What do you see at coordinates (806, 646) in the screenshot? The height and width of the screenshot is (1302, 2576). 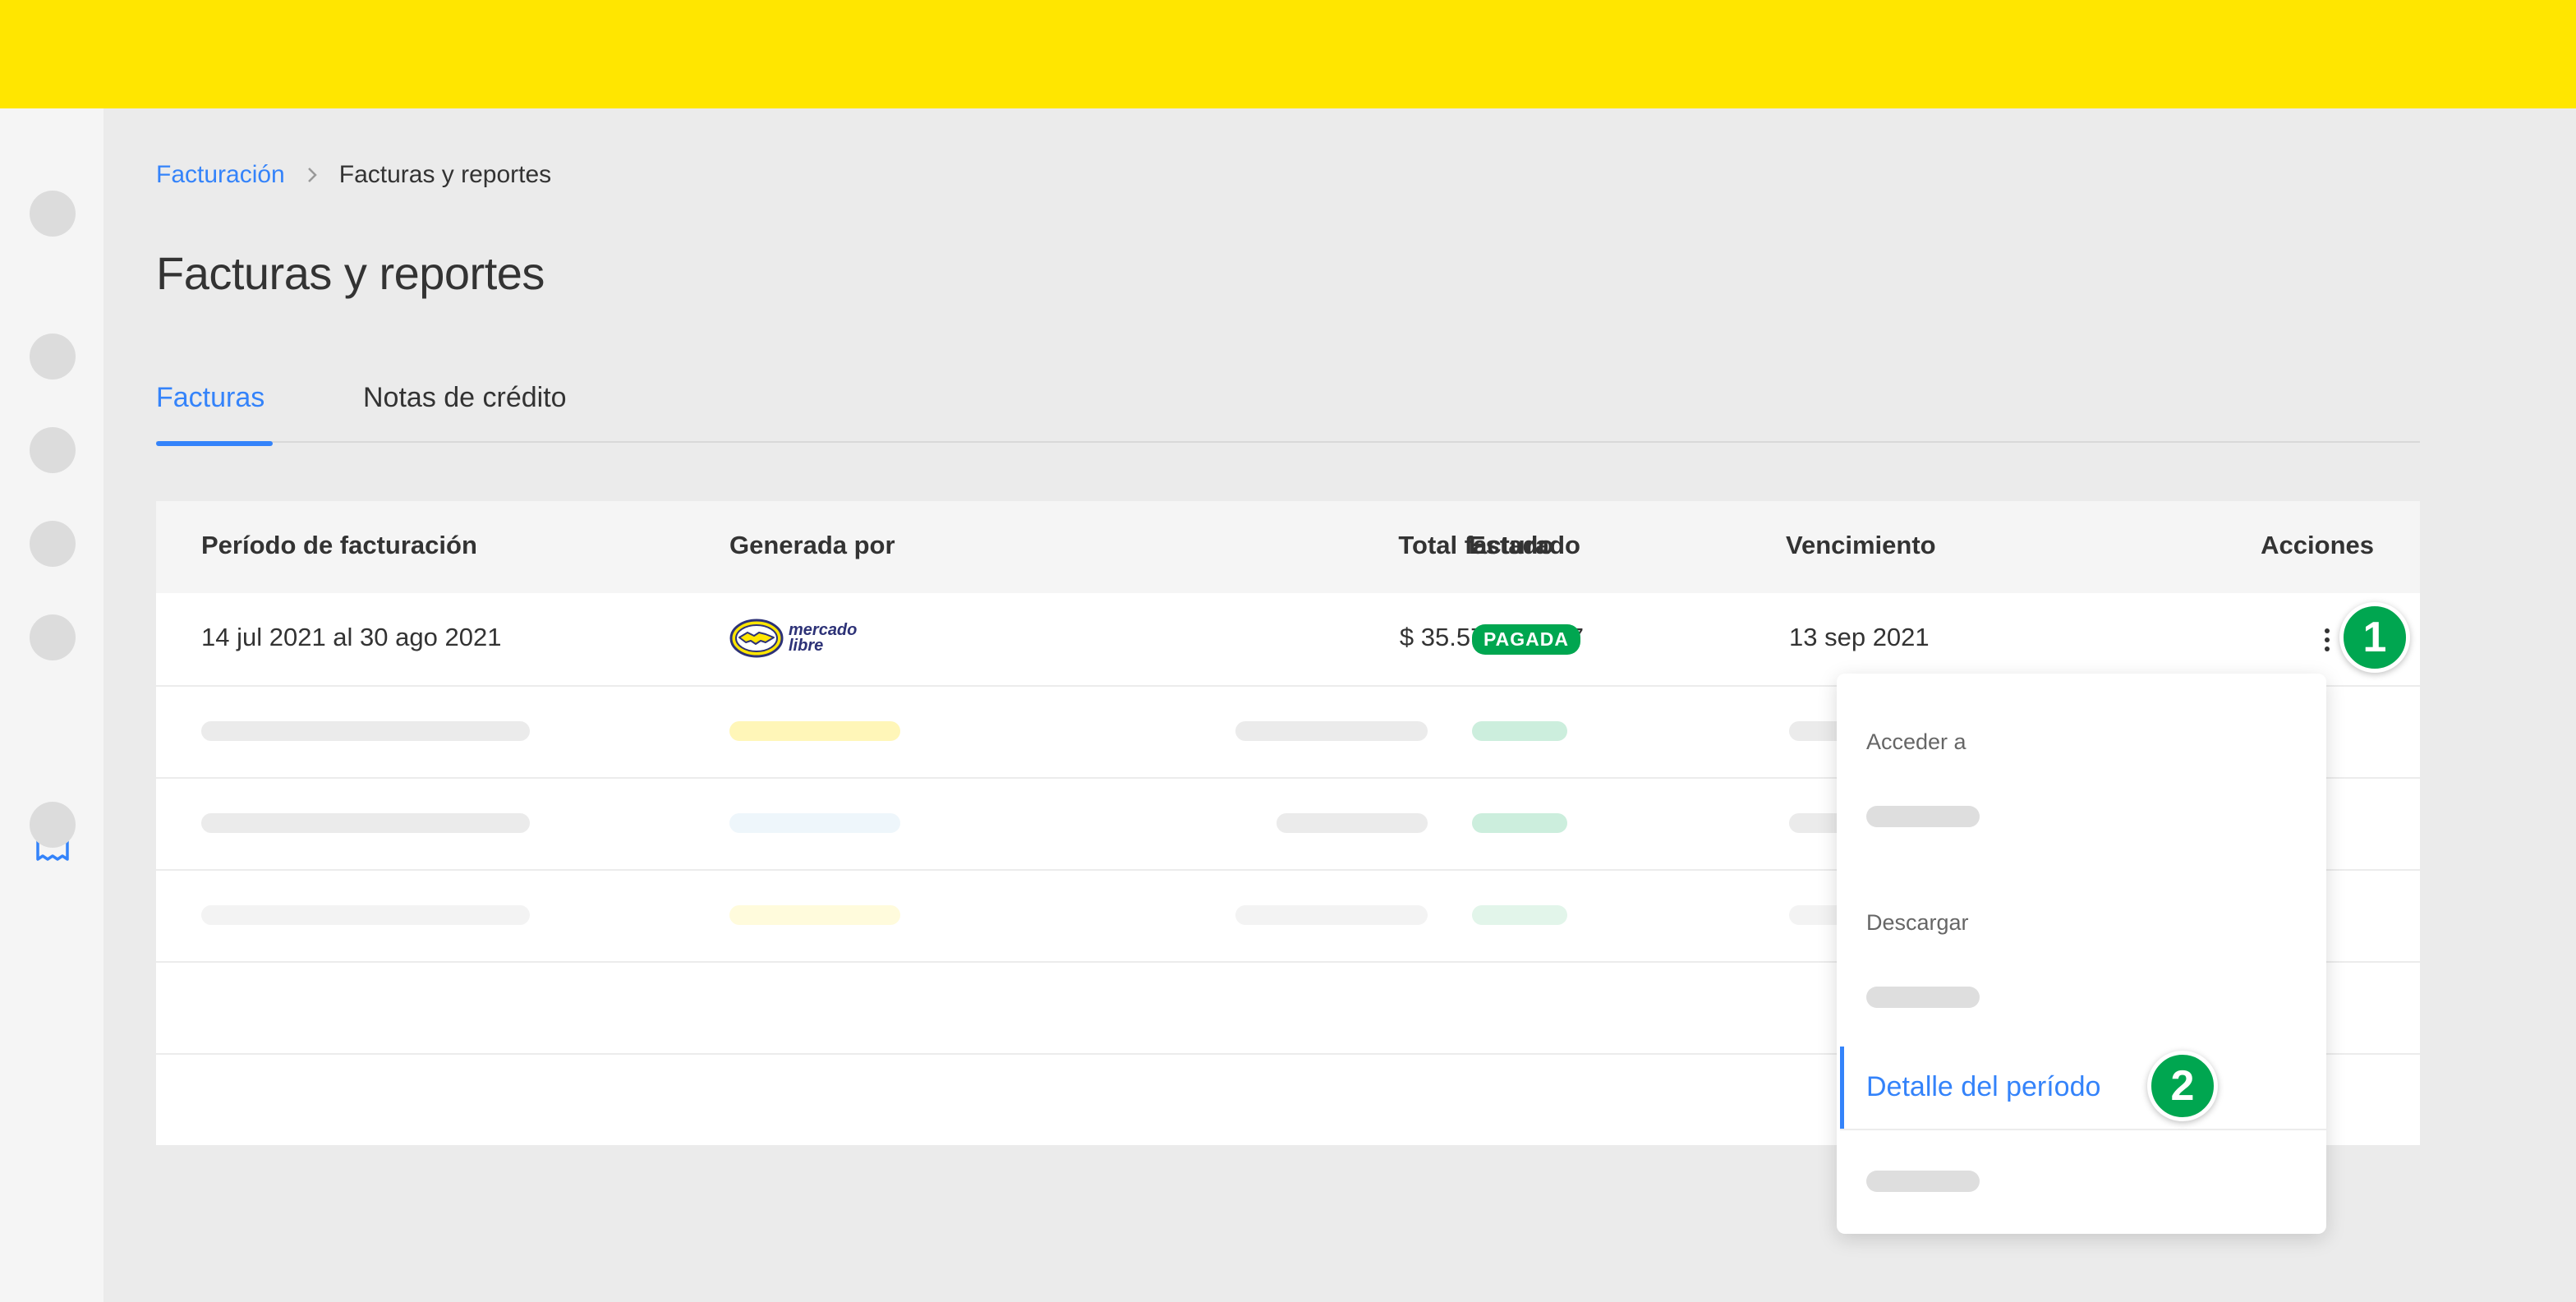 I see `logo-word-2: libre` at bounding box center [806, 646].